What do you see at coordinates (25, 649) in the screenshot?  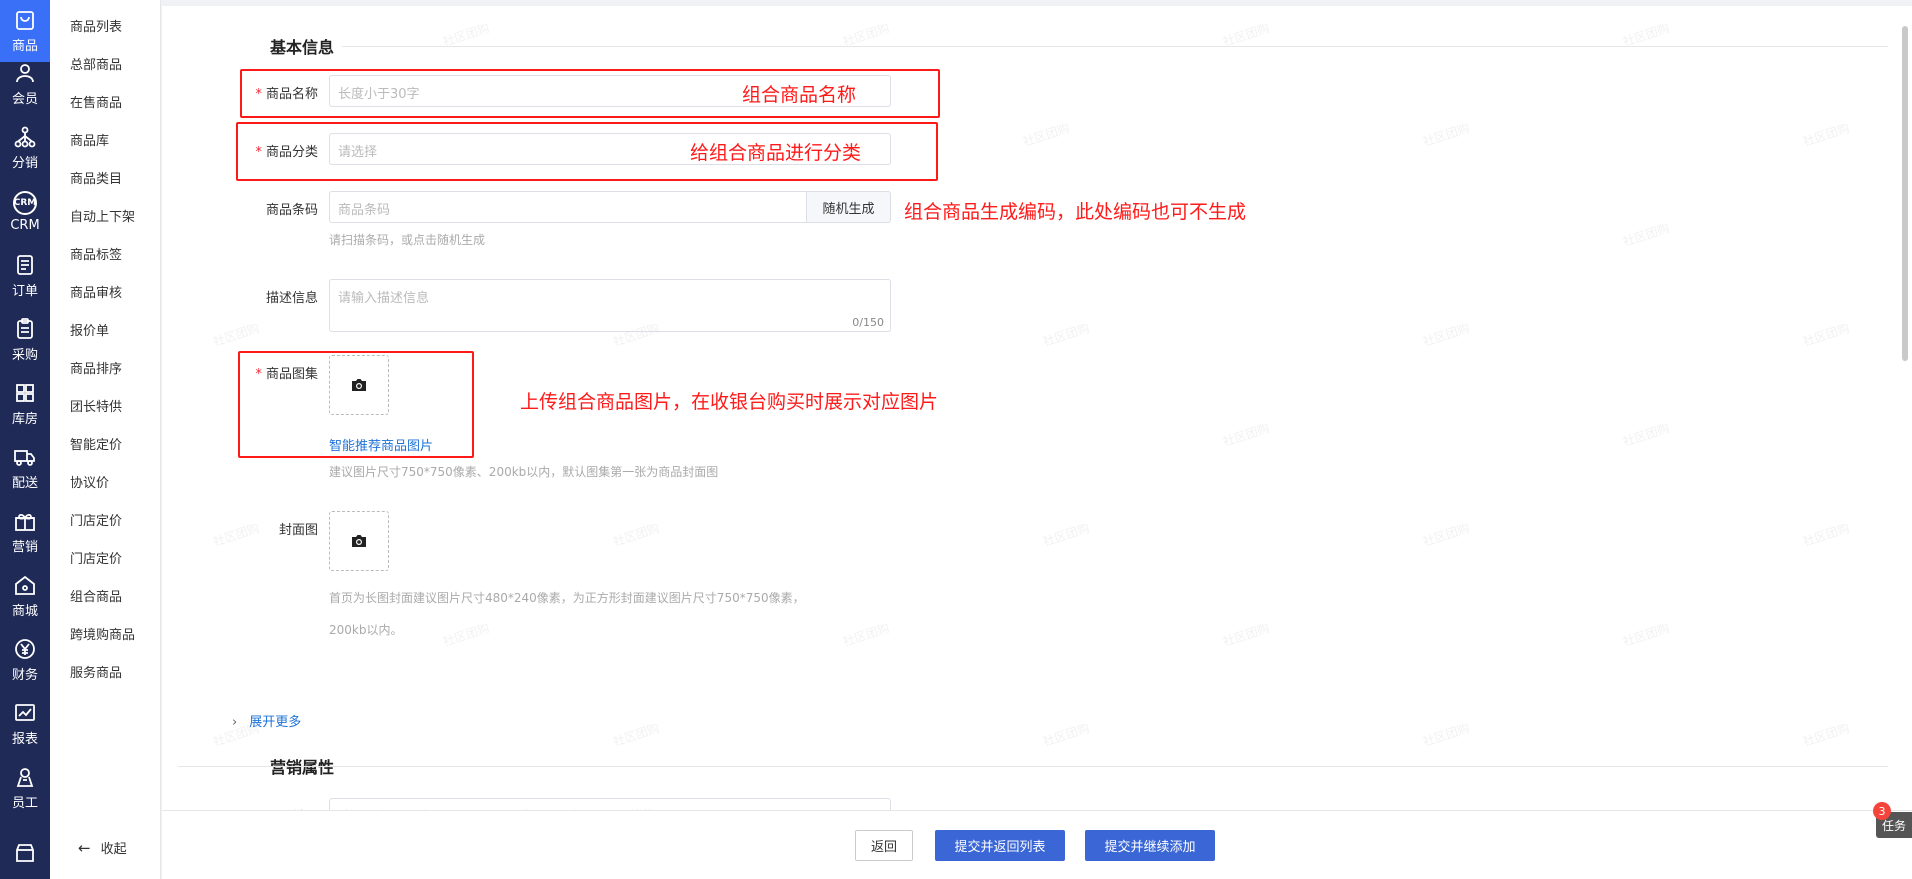 I see `yen-icon` at bounding box center [25, 649].